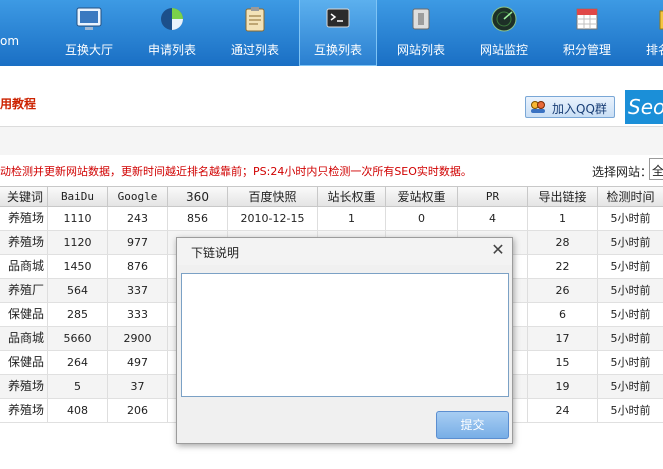 Image resolution: width=663 pixels, height=469 pixels. Describe the element at coordinates (255, 19) in the screenshot. I see `clipboard-icon` at that location.